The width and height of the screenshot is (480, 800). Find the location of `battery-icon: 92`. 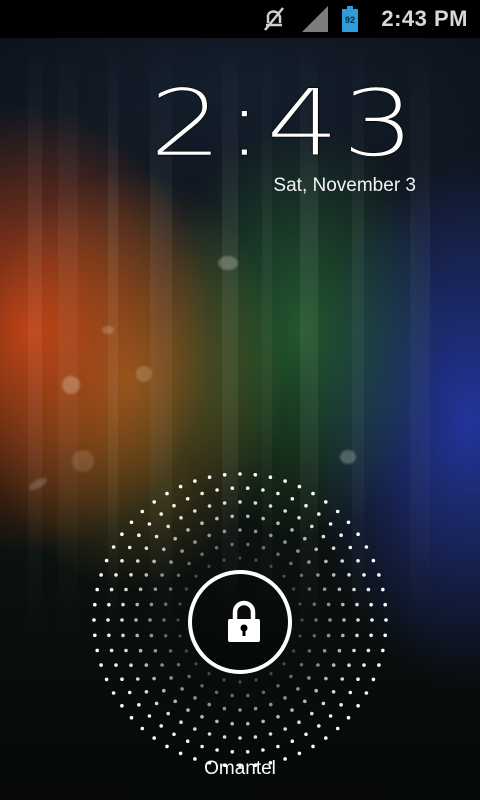

battery-icon: 92 is located at coordinates (350, 19).